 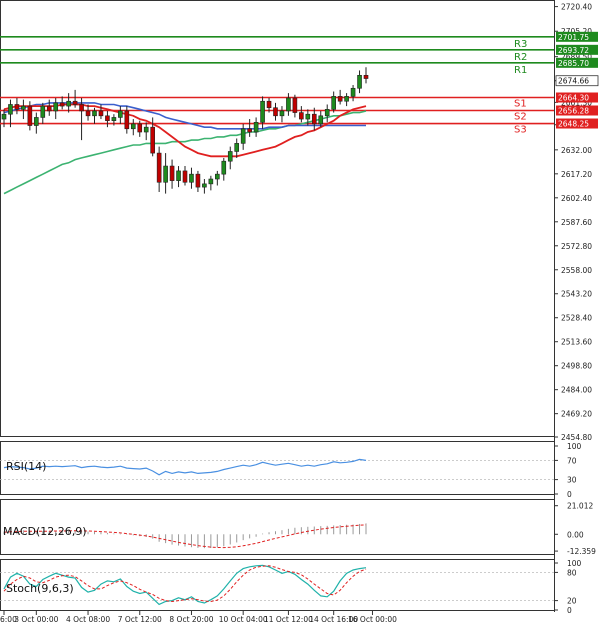 I want to click on price-tick-label: 2587.60, so click(x=576, y=222).